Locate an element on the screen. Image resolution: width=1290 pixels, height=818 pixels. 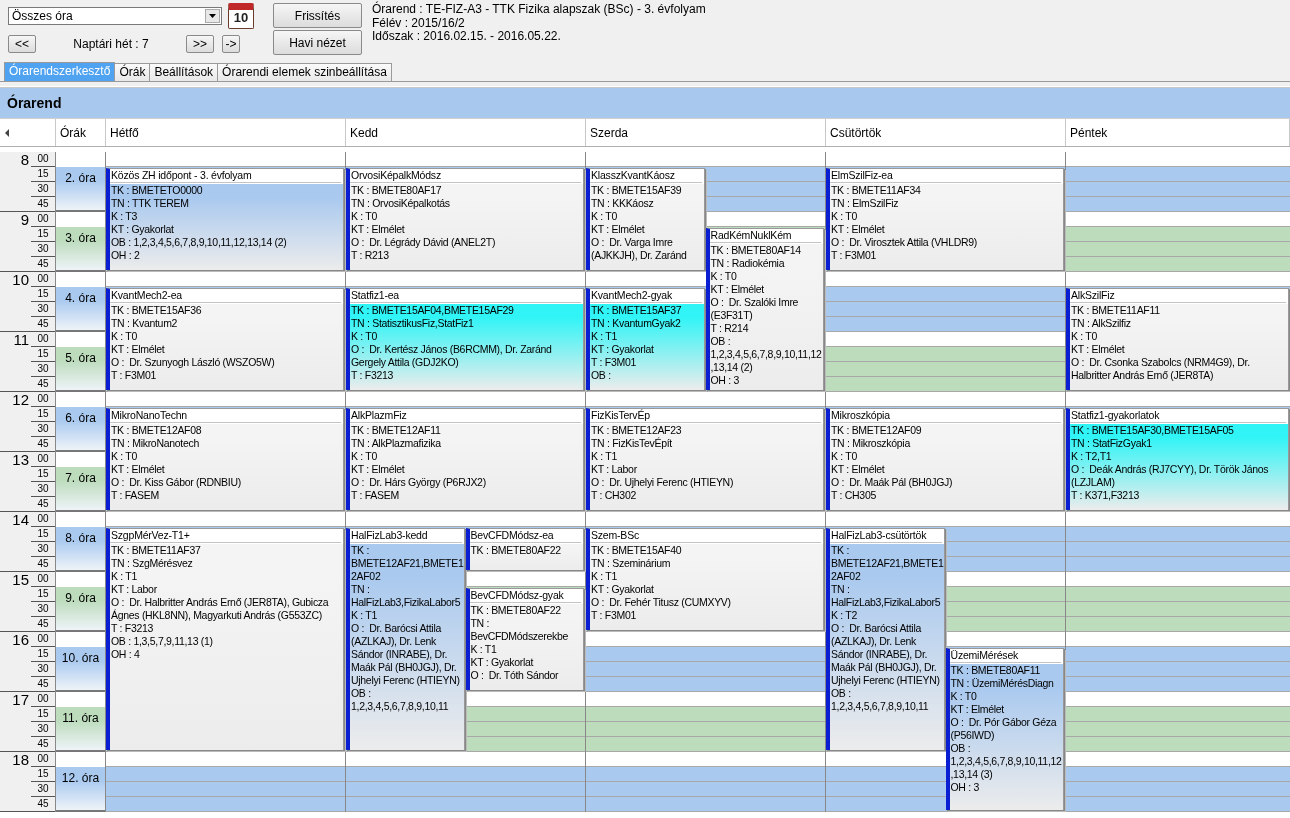
event-card: Statfiz1-gyakorlatok TK : BMETE15AF30,BMETE15AF05 TN : StatFizGyak1 K : T2,T1 O : Deák András (RJ7CYY), Dr. Török János (LZJLAM) T : K371,F3213 is located at coordinates (1177, 459).